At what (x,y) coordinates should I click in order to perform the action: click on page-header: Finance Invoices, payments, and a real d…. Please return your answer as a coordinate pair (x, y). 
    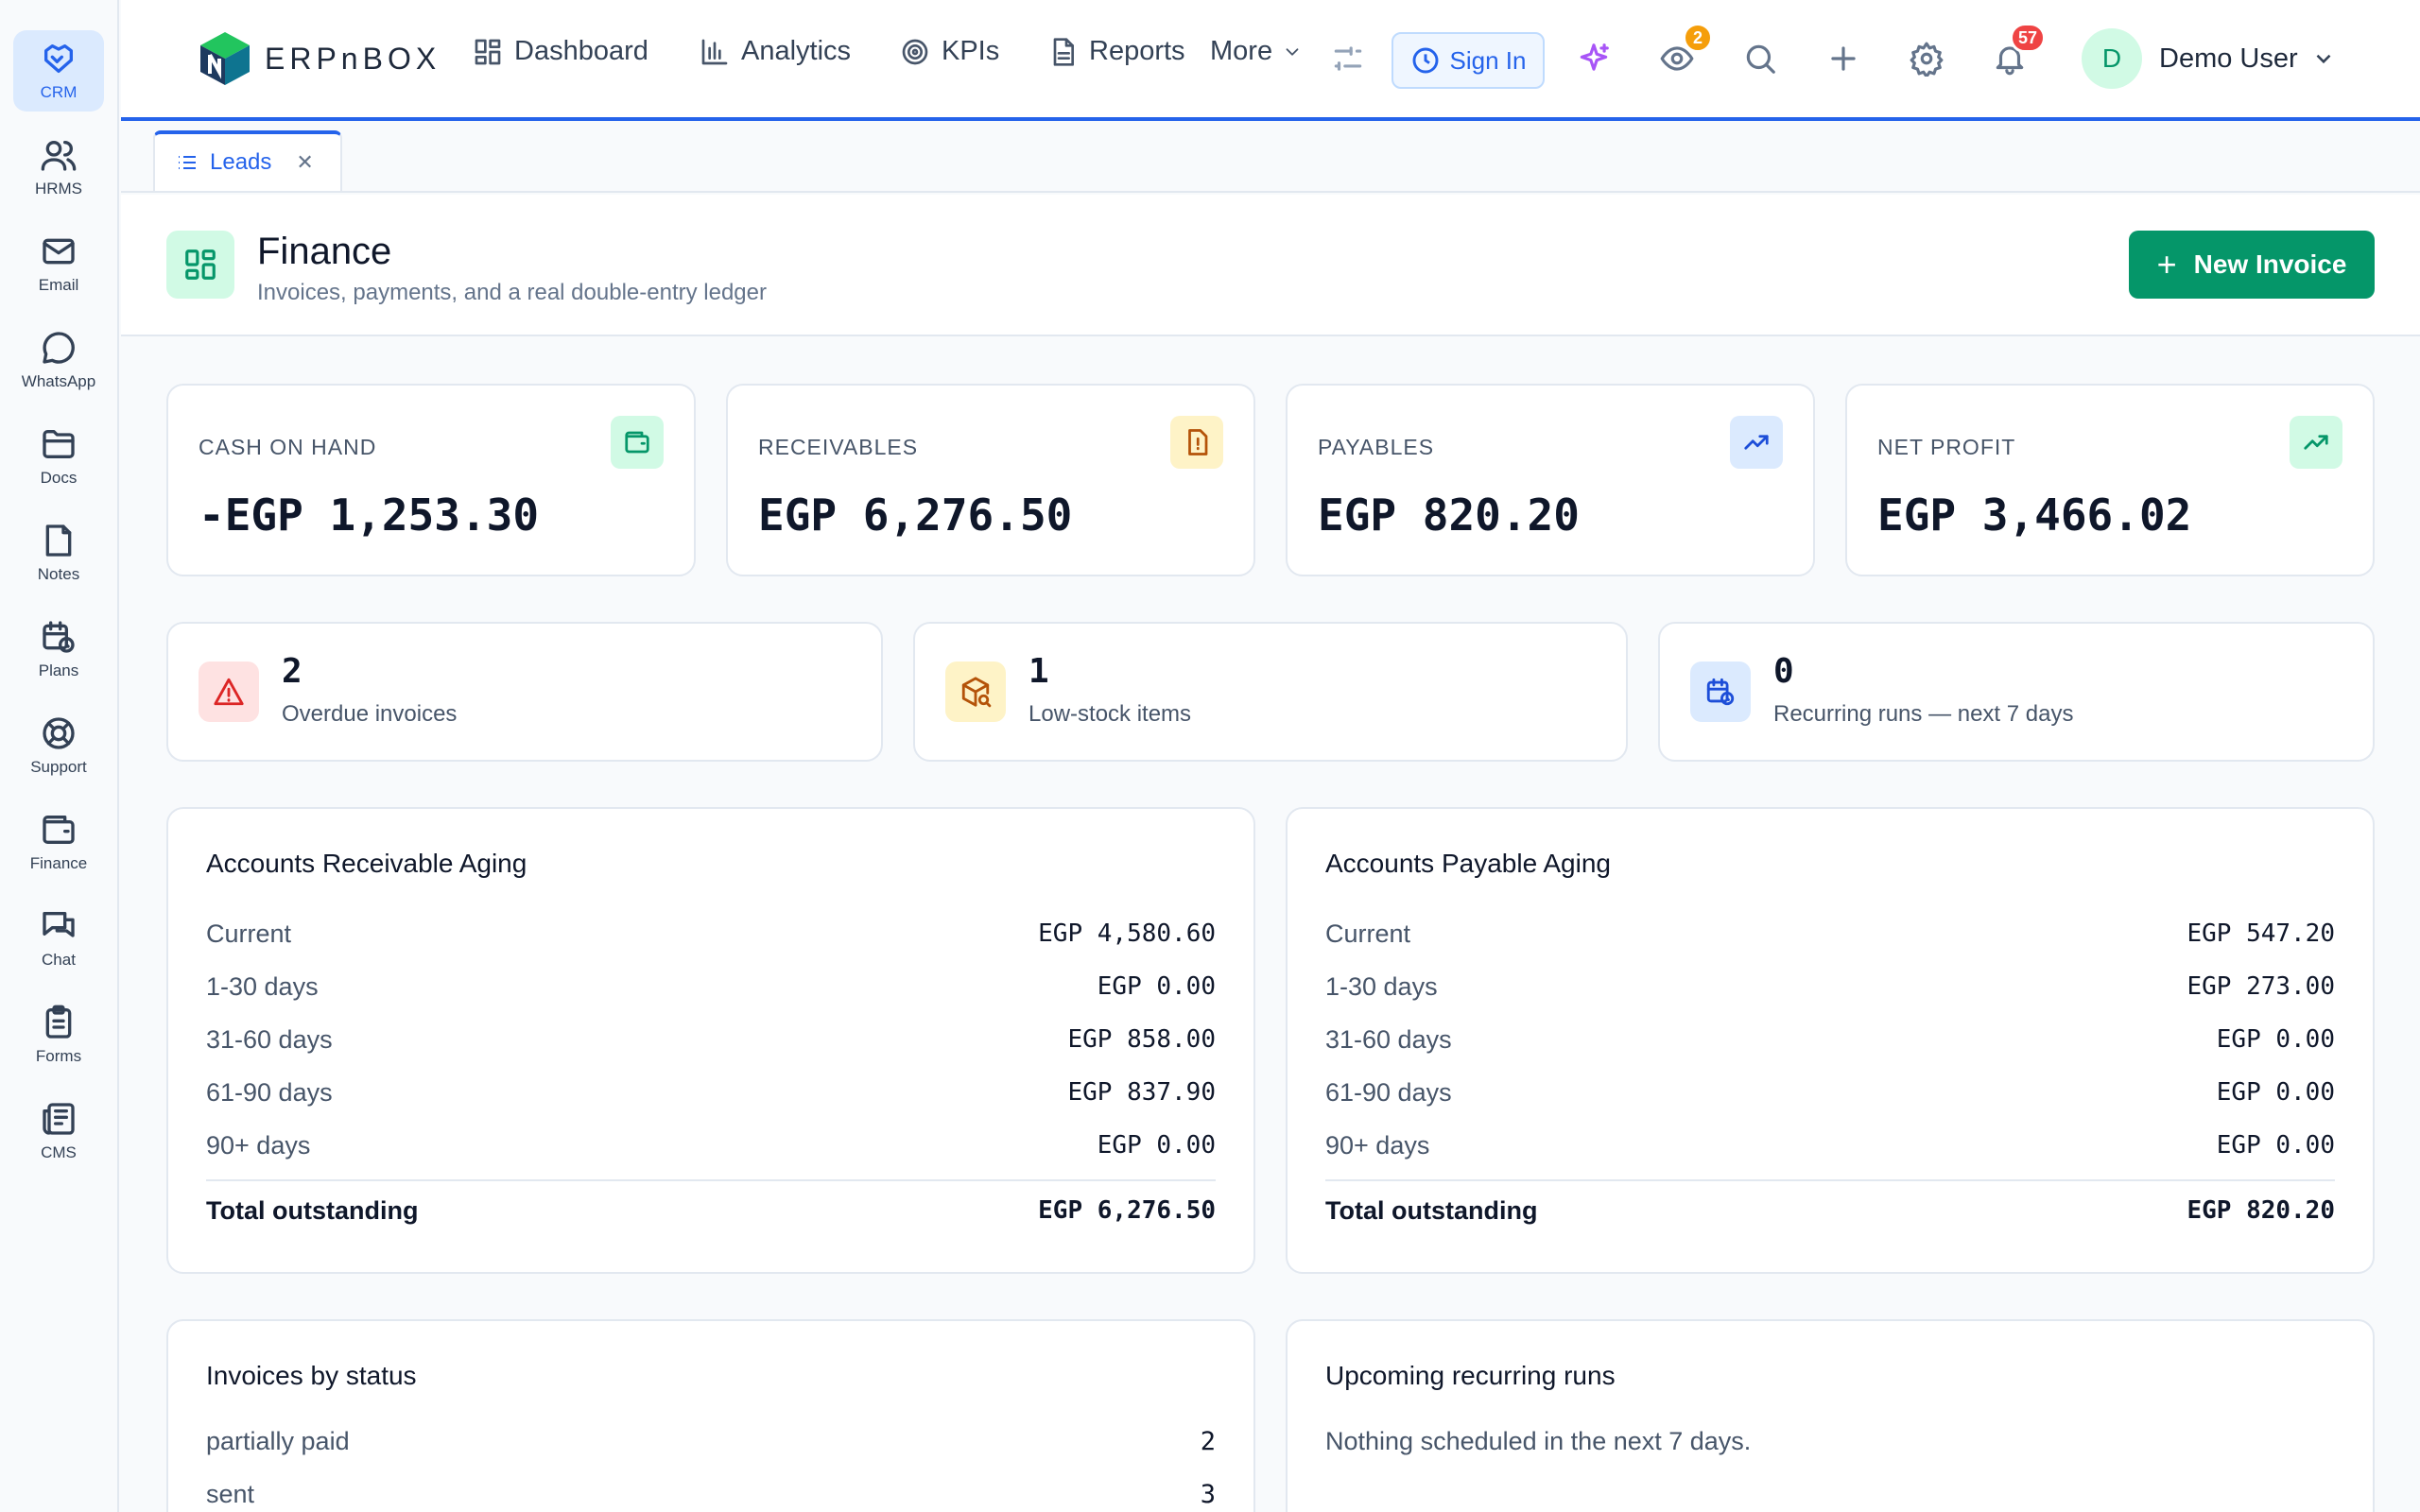
    Looking at the image, I should click on (1270, 265).